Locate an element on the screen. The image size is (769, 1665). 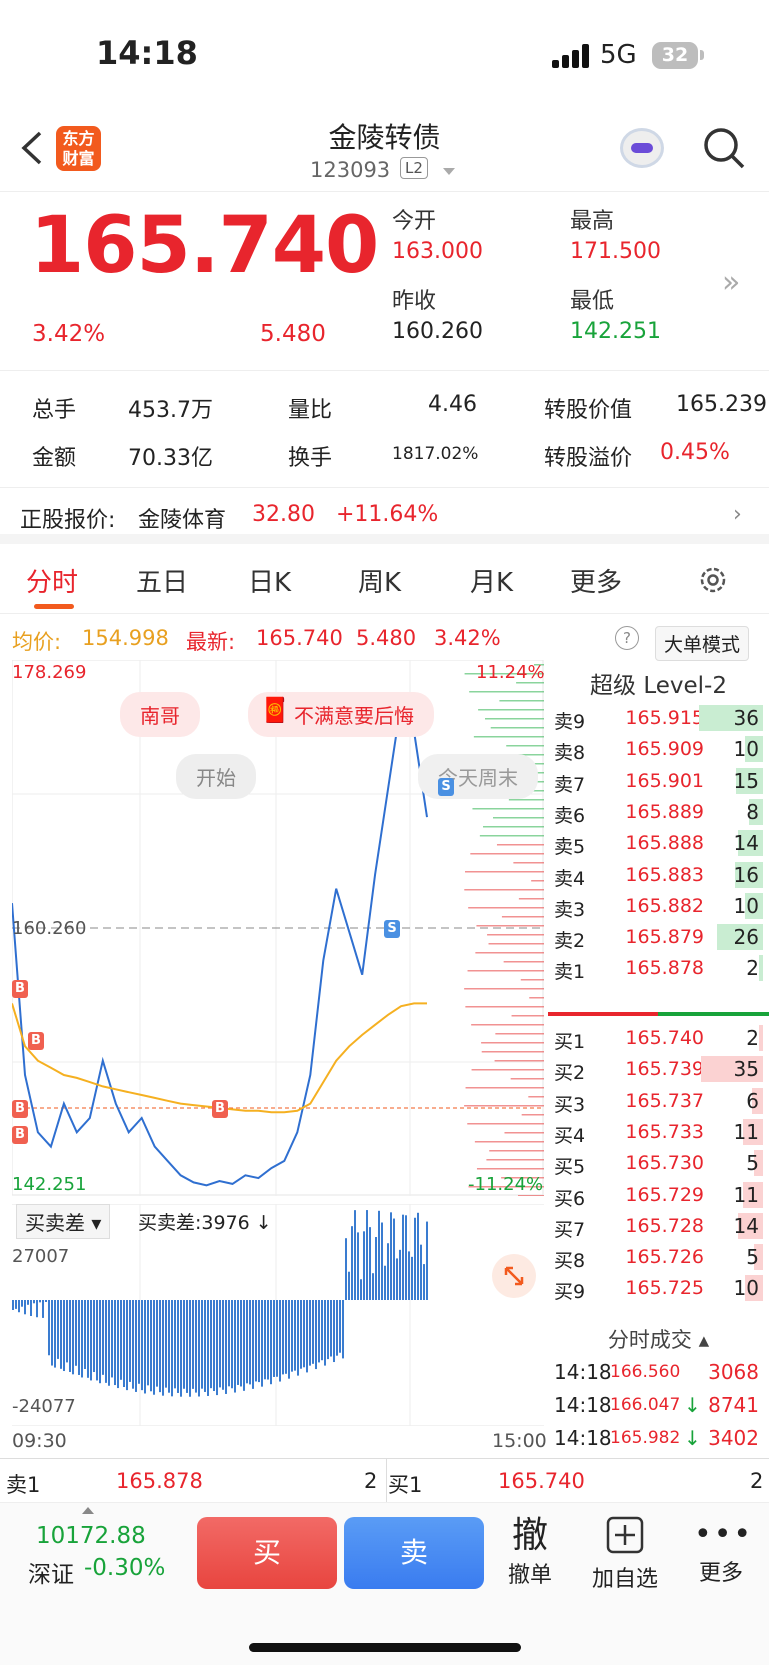
bid-row: 买9 165.725 10 is located at coordinates (658, 1288).